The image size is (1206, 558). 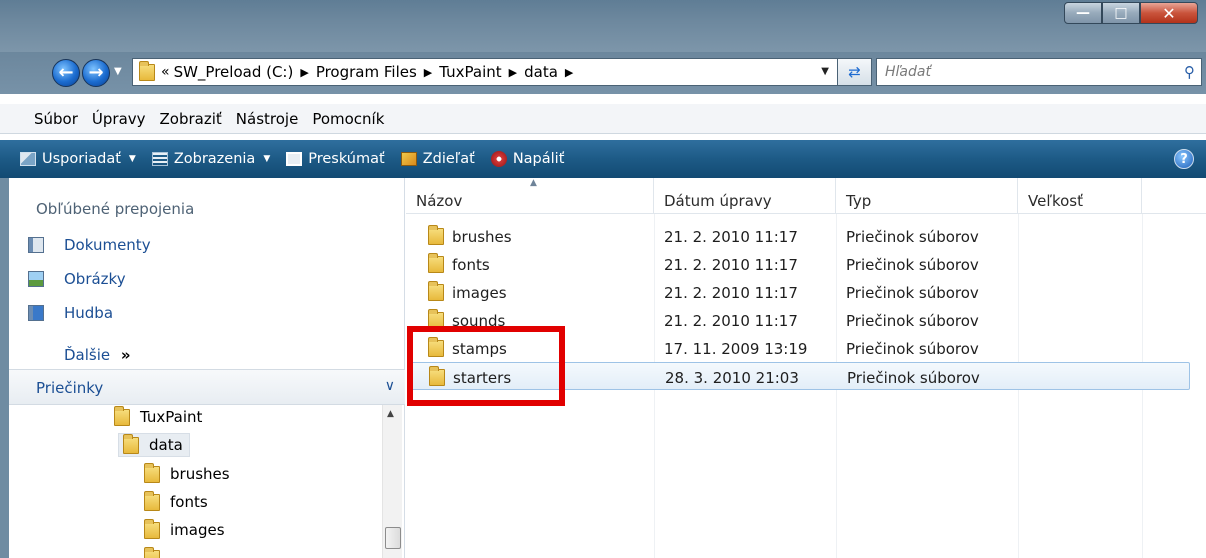 What do you see at coordinates (527, 159) in the screenshot?
I see `burn-button: Napáliť` at bounding box center [527, 159].